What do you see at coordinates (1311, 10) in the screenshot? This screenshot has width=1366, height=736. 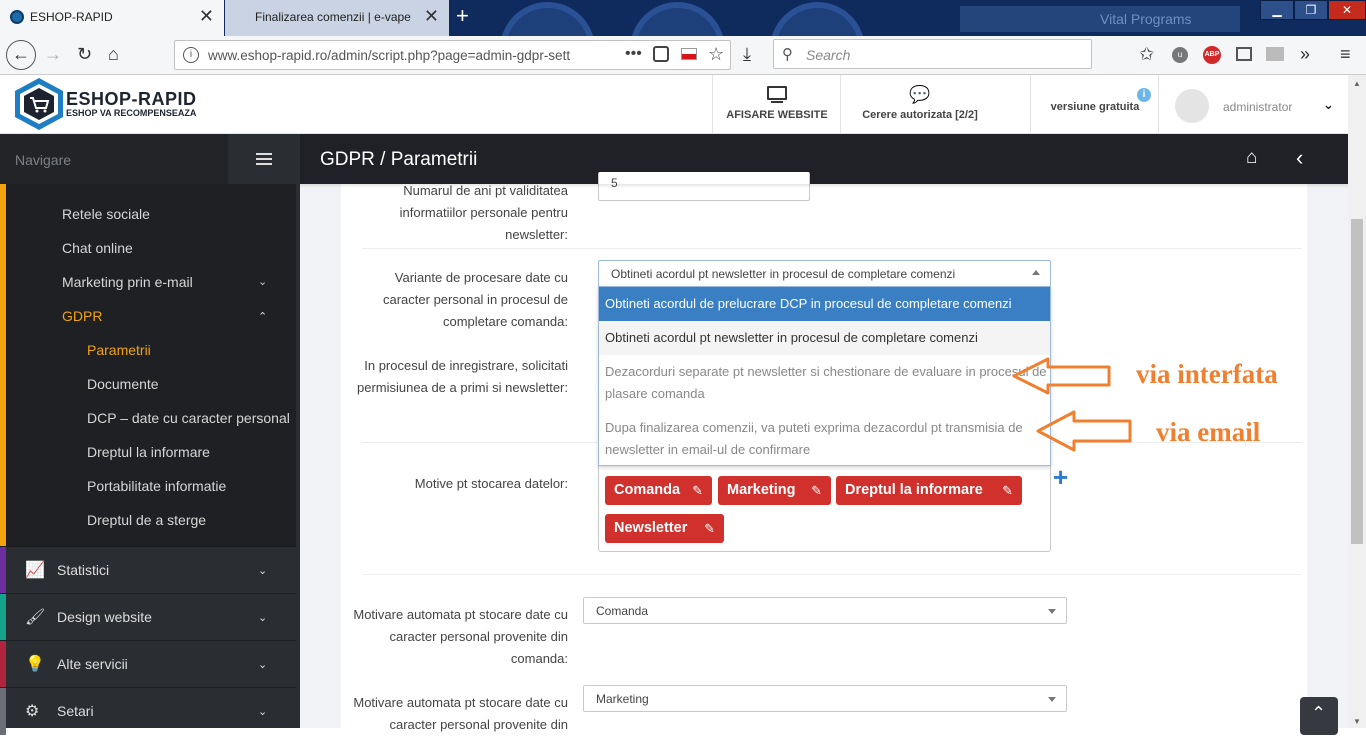 I see `maximize-icon: ❐` at bounding box center [1311, 10].